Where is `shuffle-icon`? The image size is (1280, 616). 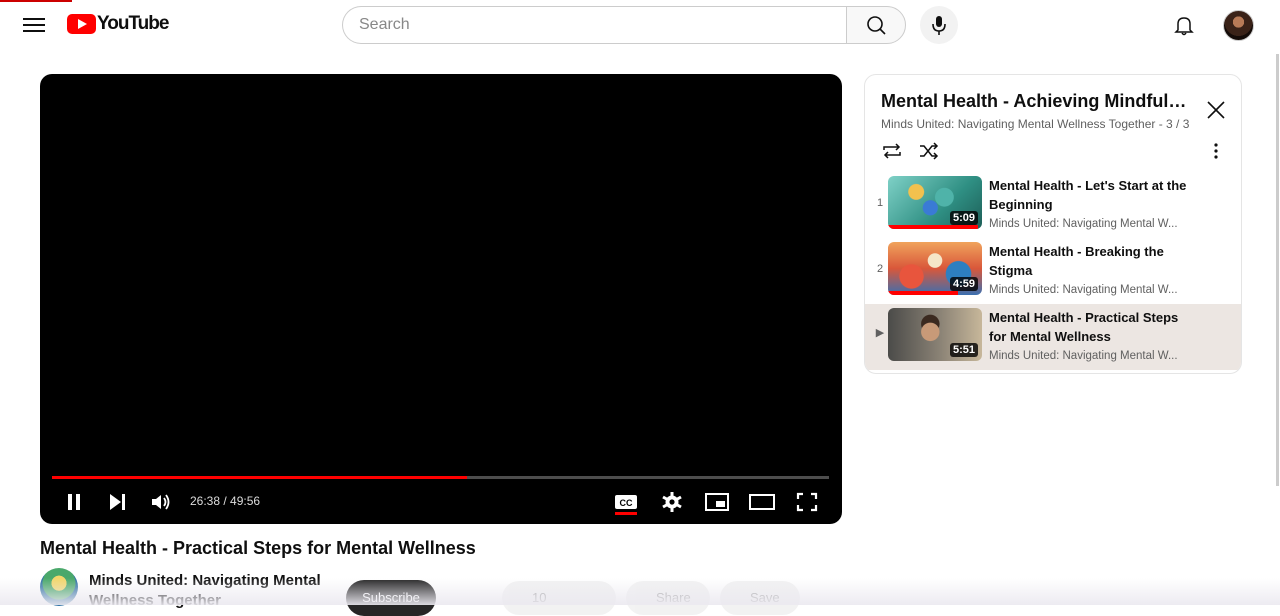
shuffle-icon is located at coordinates (929, 151).